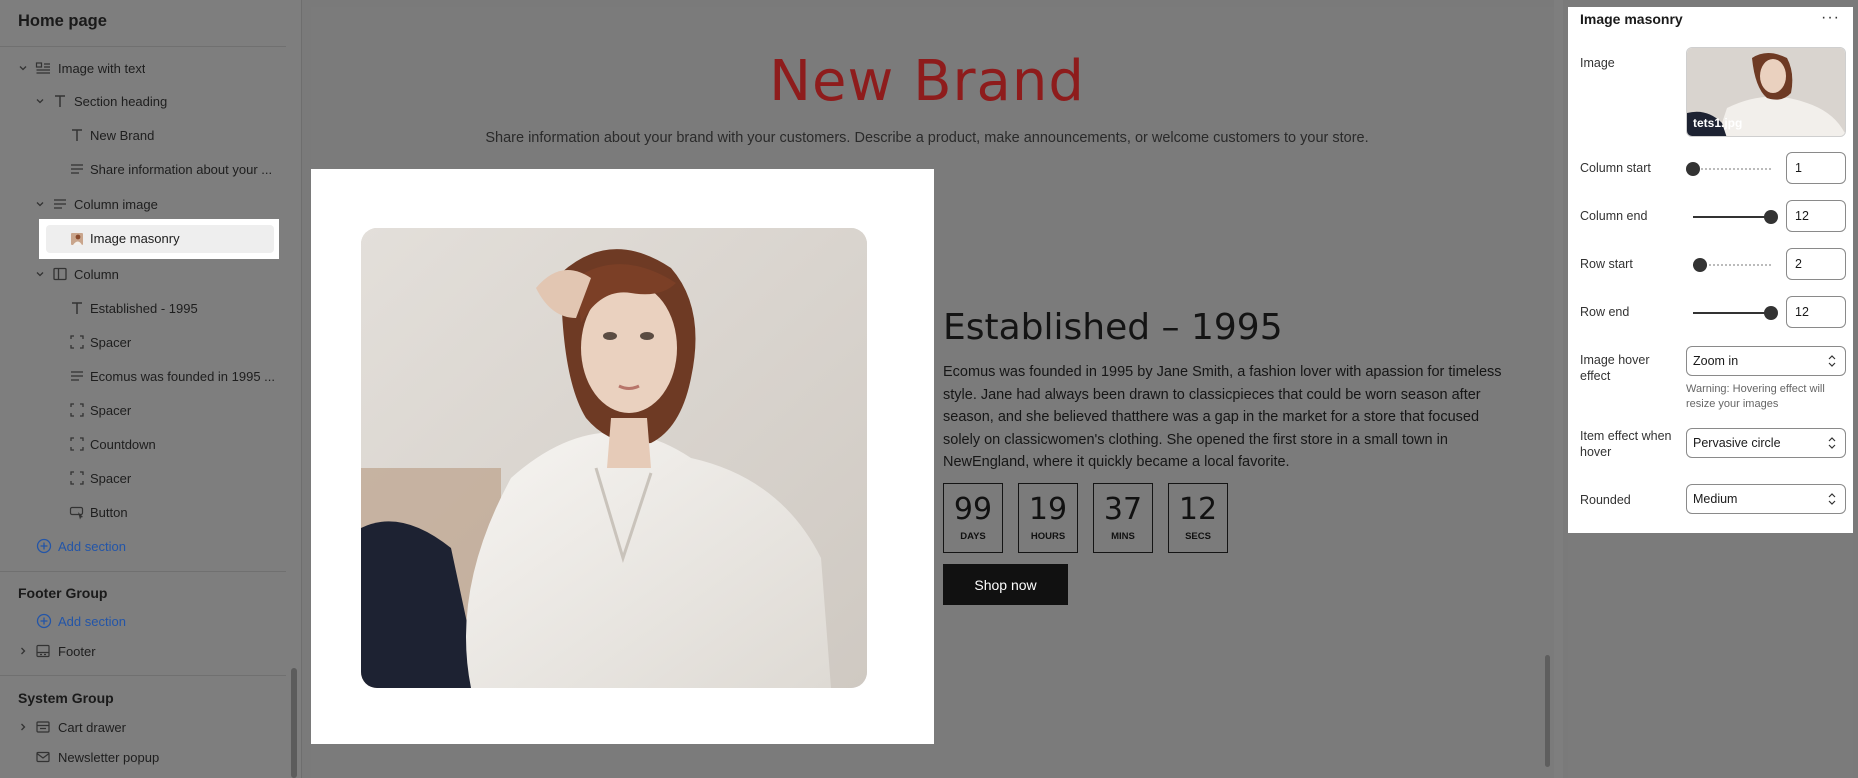  I want to click on sidebar-scrollbar, so click(294, 723).